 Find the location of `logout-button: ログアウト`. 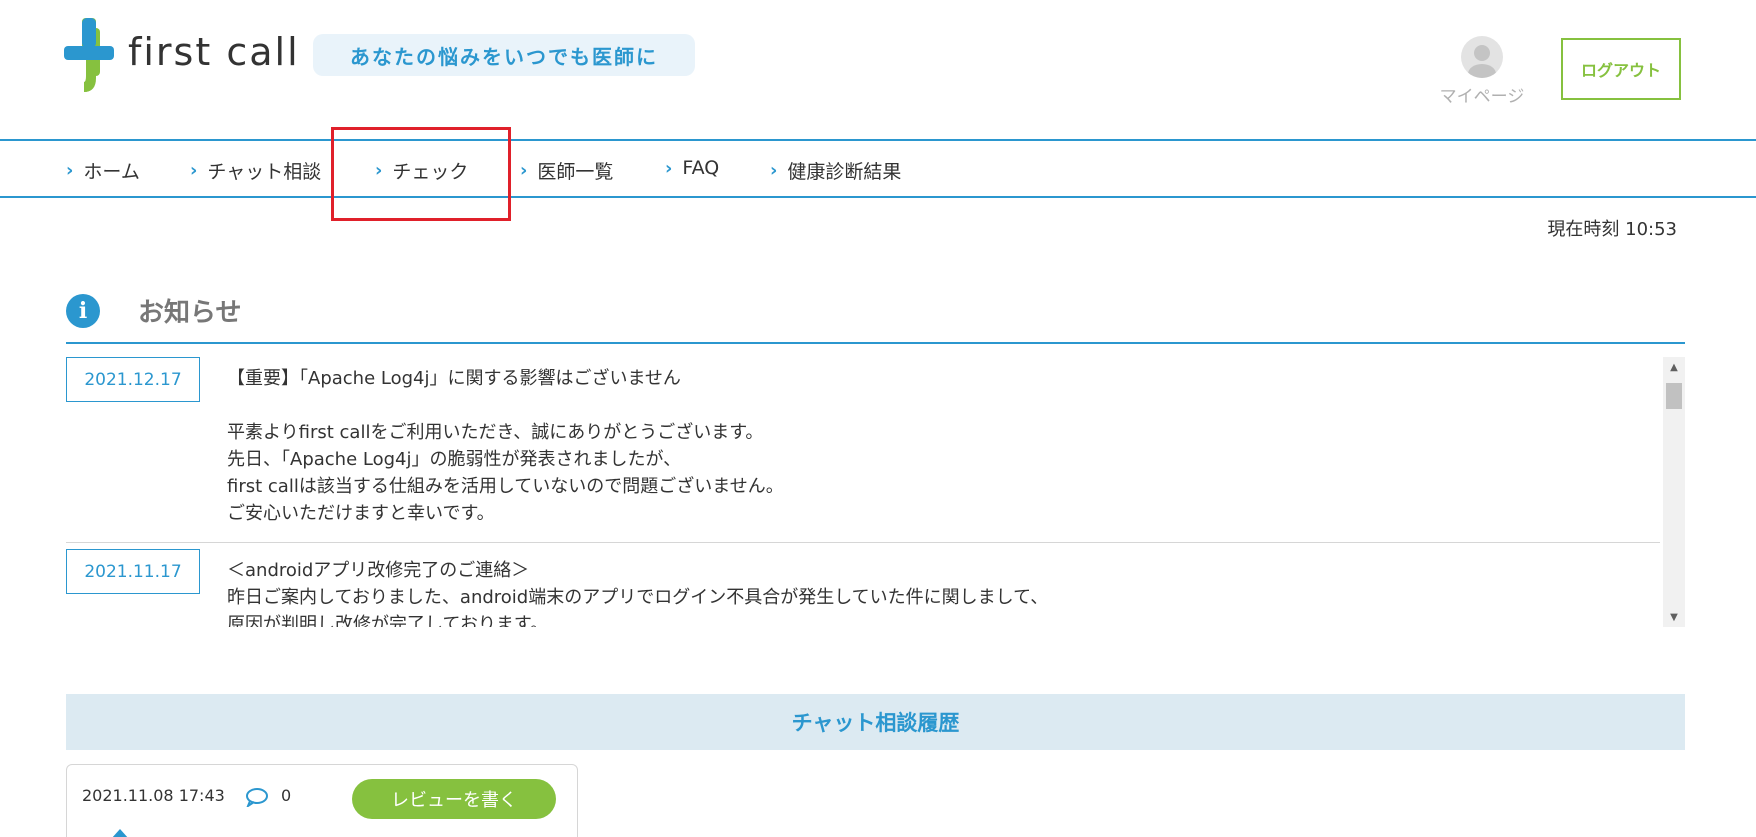

logout-button: ログアウト is located at coordinates (1621, 69).